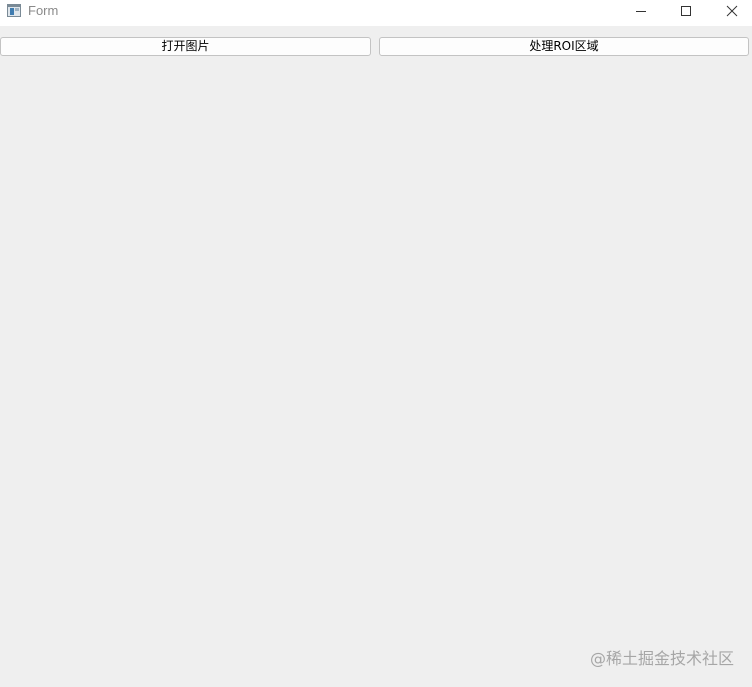  What do you see at coordinates (14, 10) in the screenshot?
I see `app-window-icon` at bounding box center [14, 10].